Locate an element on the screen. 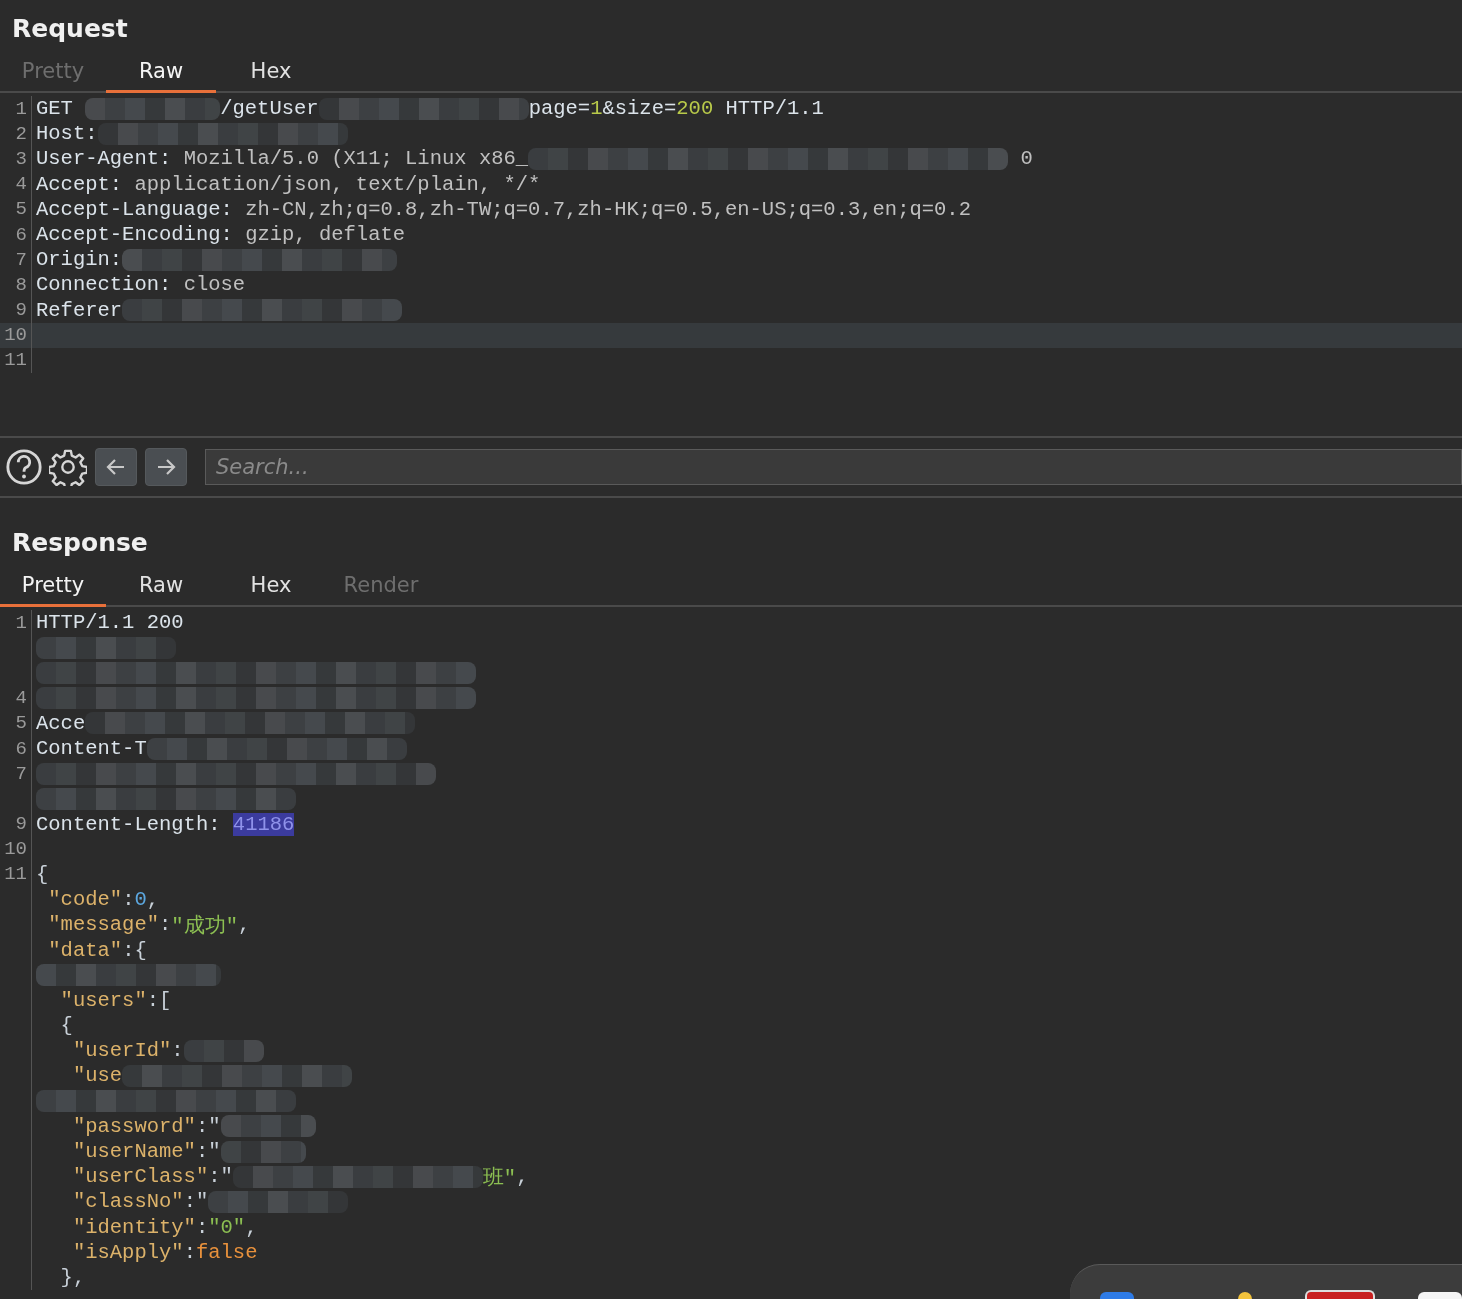 This screenshot has height=1299, width=1462. code-text: /getUser is located at coordinates (269, 109).